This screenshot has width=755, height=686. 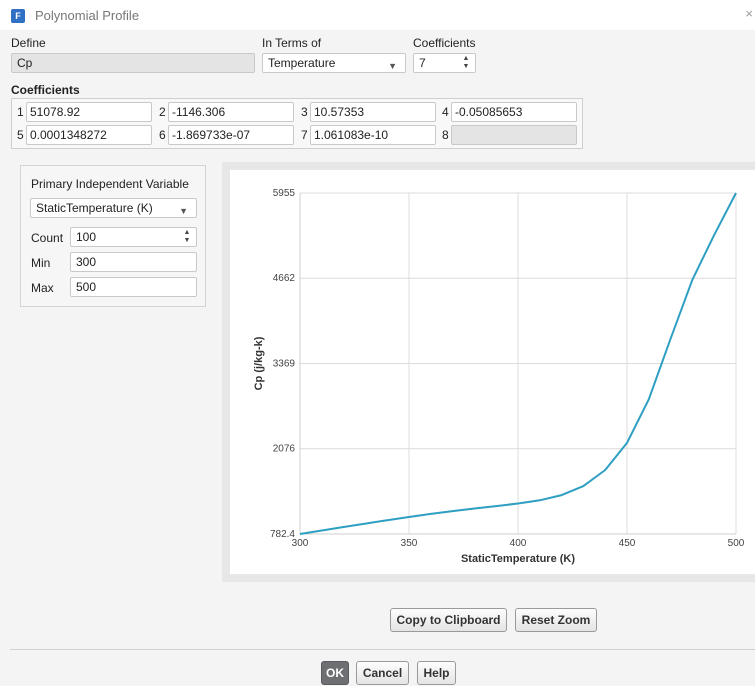 I want to click on coefficient-cell: 6 -1.869733e-07, so click(x=226, y=135).